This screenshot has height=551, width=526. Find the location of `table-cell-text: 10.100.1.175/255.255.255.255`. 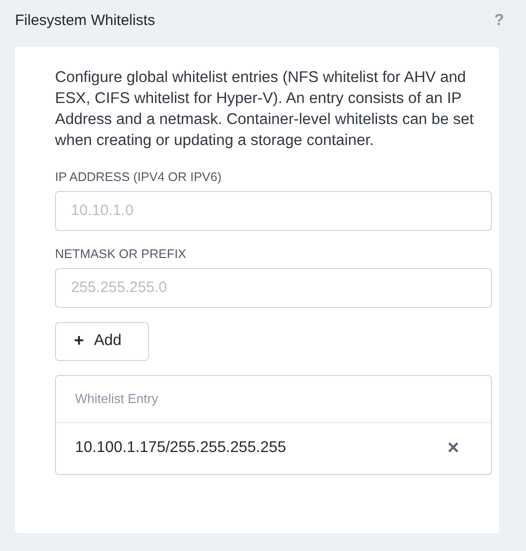

table-cell-text: 10.100.1.175/255.255.255.255 is located at coordinates (180, 448).